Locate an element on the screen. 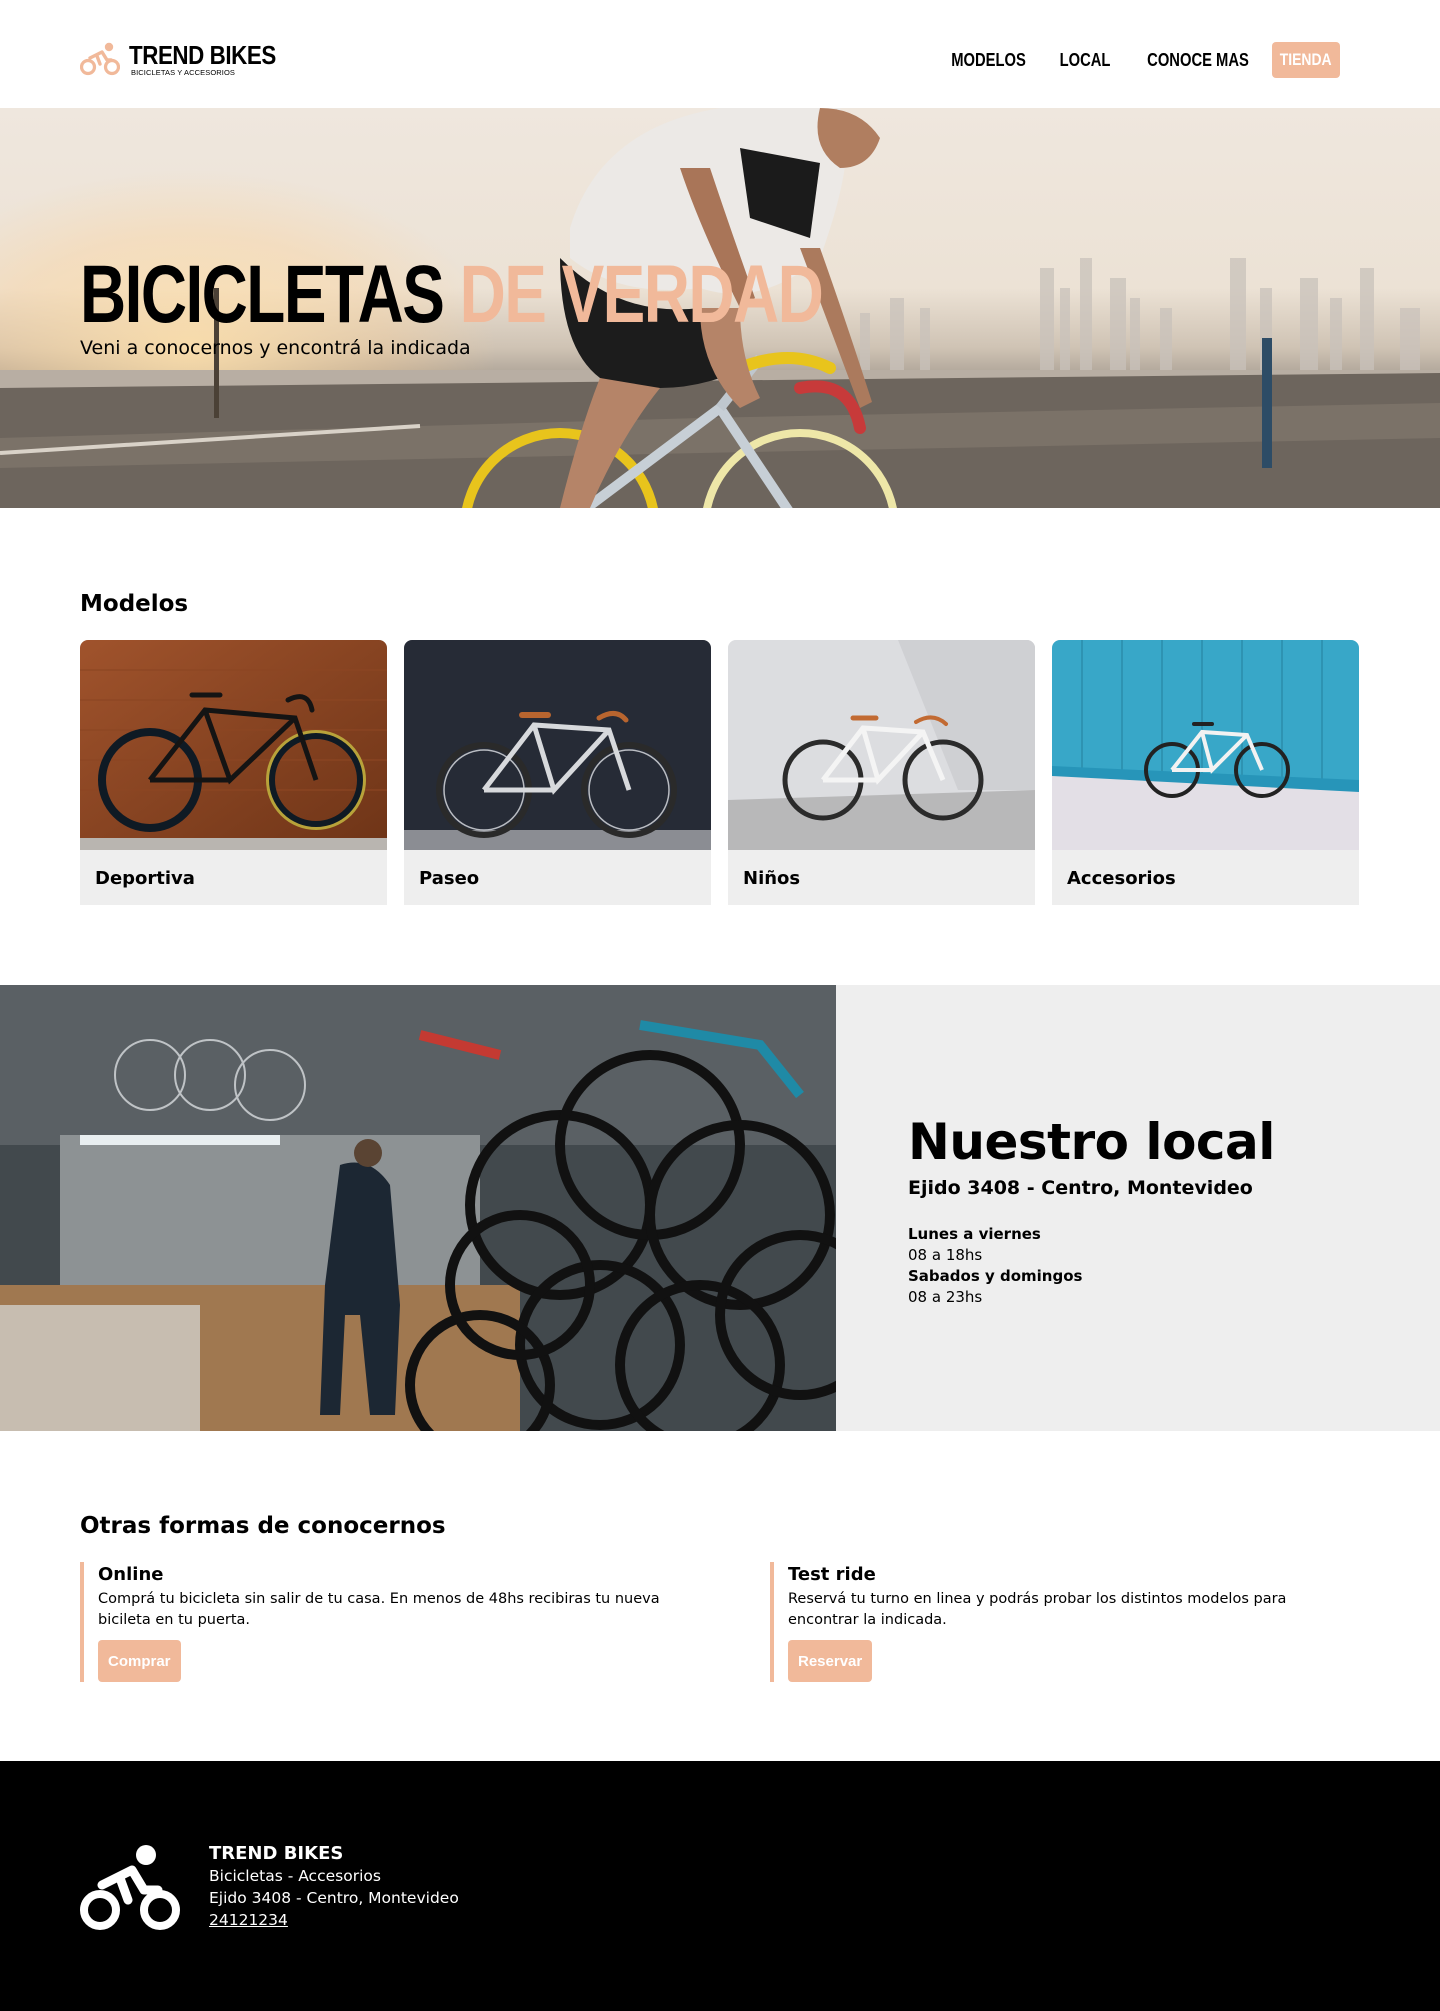  models-grid: Deportiva Paseo Niños Accesorios is located at coordinates (720, 772).